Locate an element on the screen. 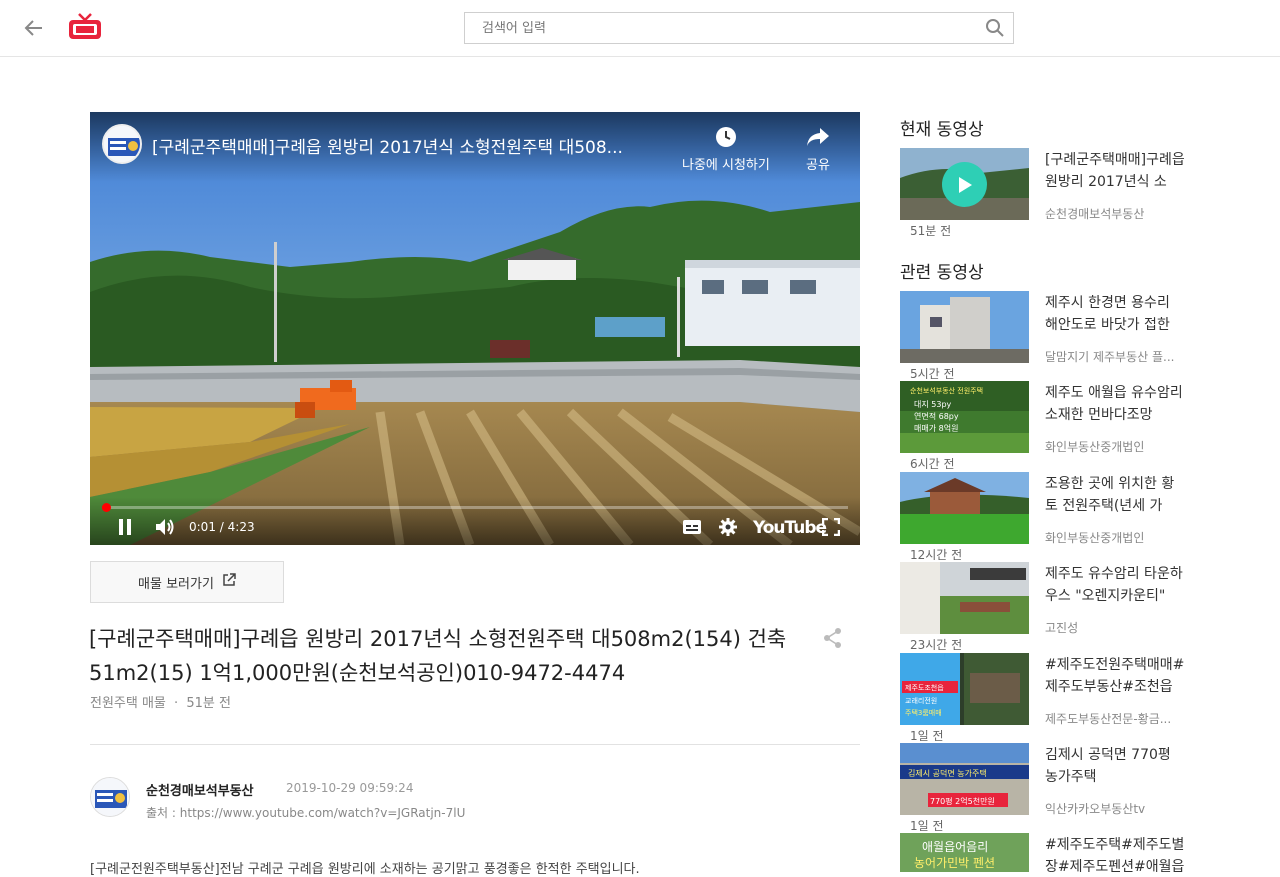  video-thumbnail: 제주도조천읍 교래리전원 주택3룸매매 is located at coordinates (964, 689).